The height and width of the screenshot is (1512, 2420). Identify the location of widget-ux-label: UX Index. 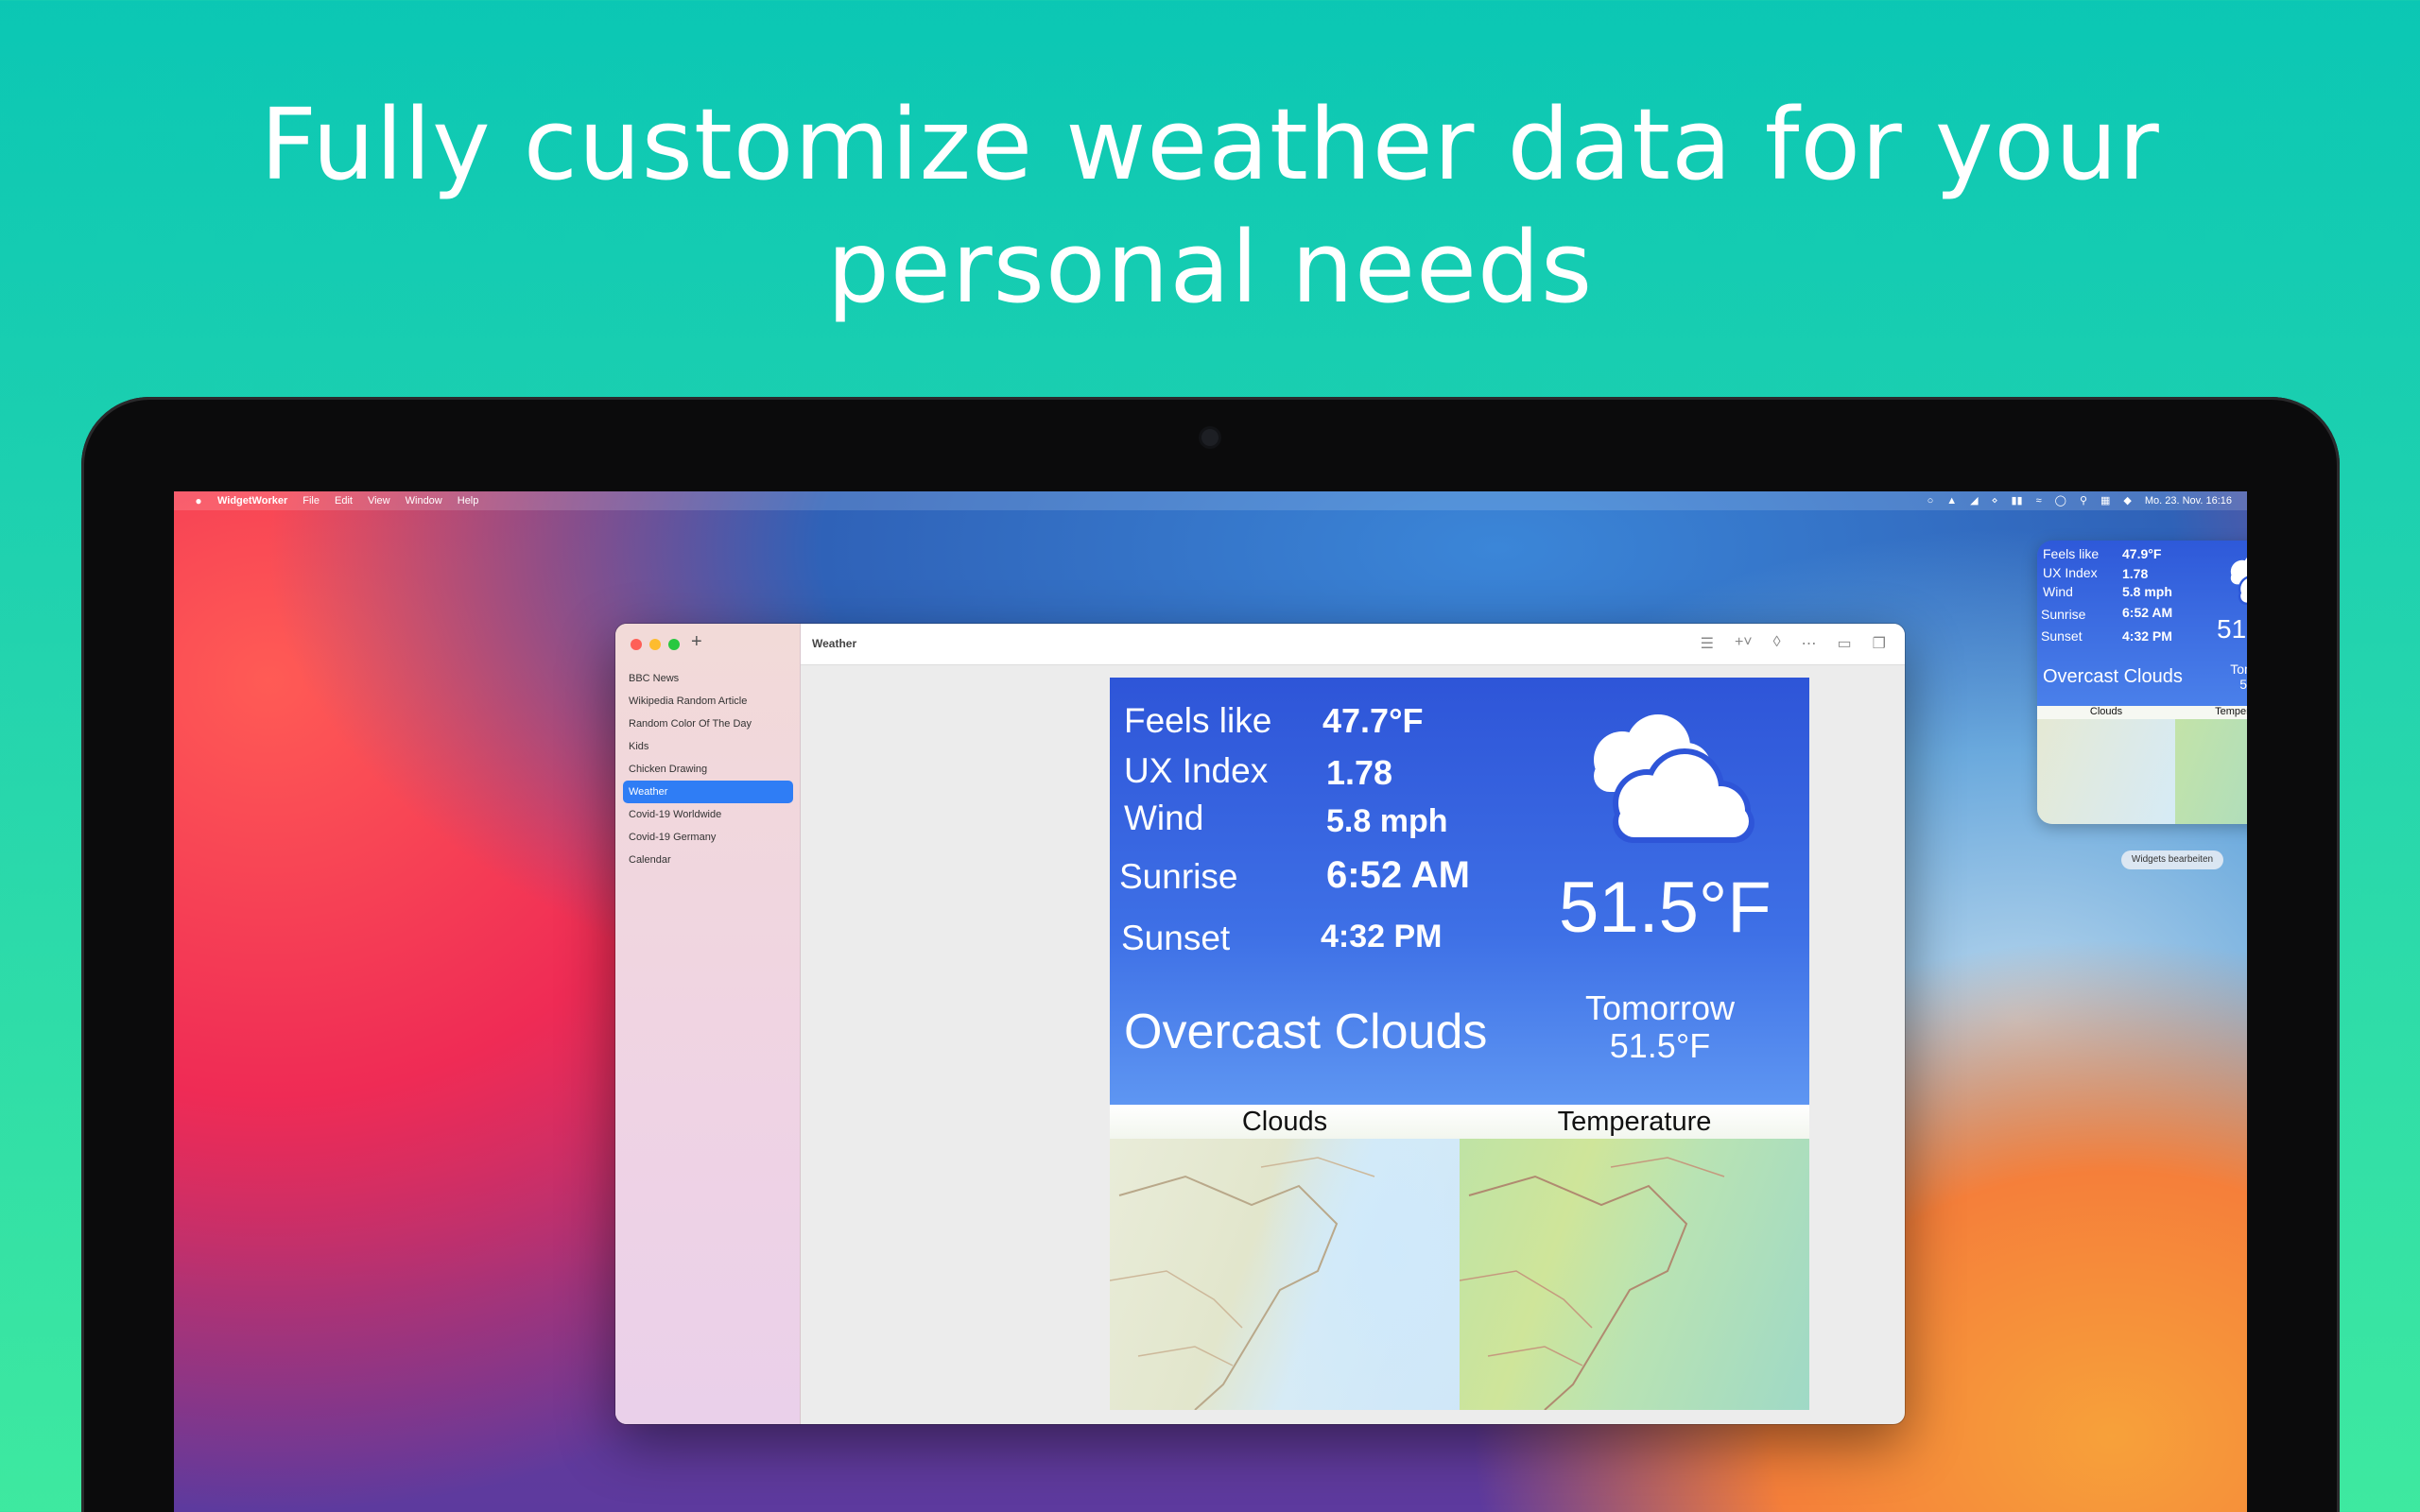
(2070, 572).